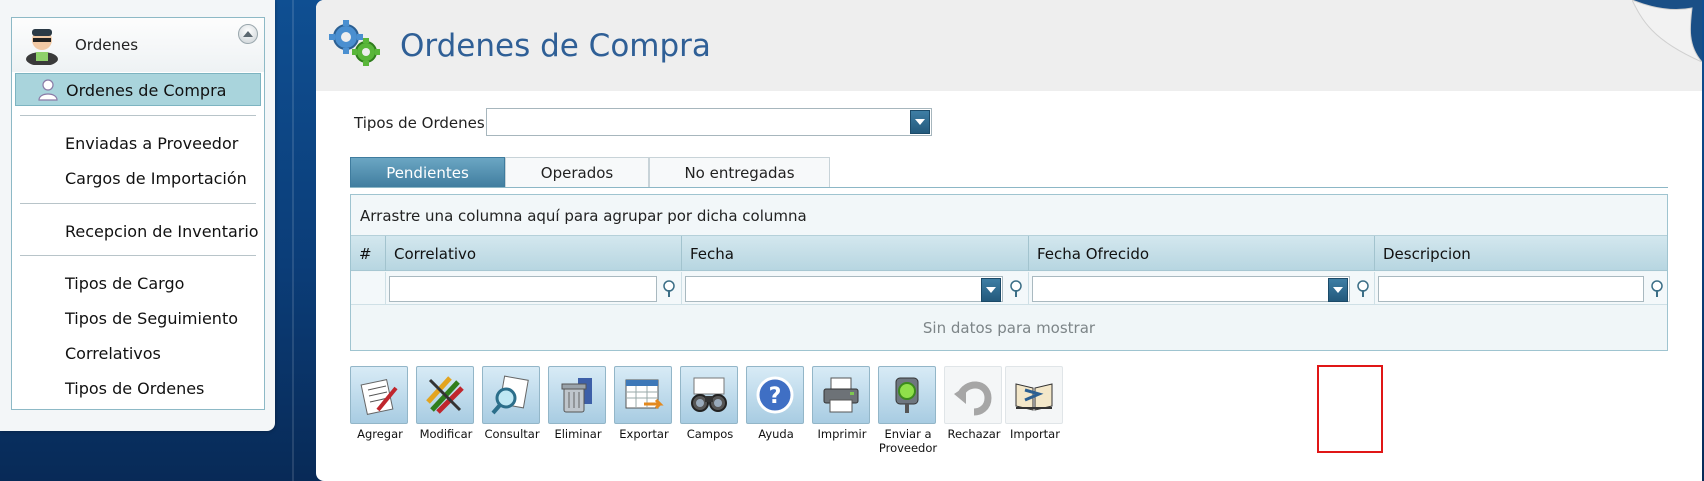 The width and height of the screenshot is (1704, 481). I want to click on help-icon: ?, so click(775, 395).